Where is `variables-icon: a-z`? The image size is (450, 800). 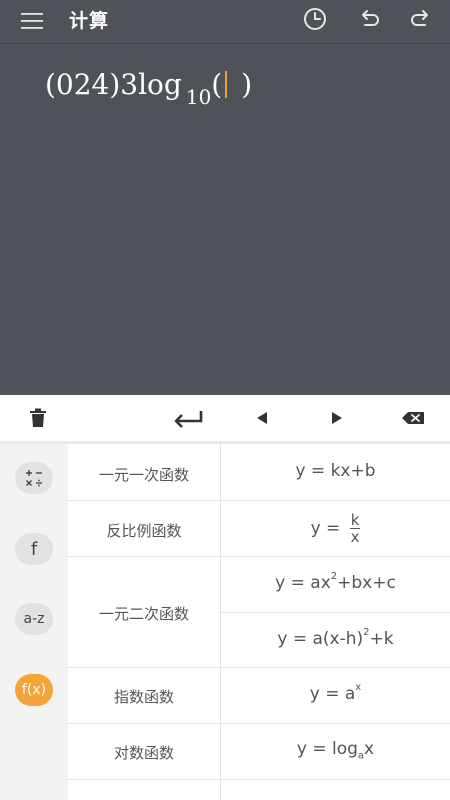 variables-icon: a-z is located at coordinates (34, 619).